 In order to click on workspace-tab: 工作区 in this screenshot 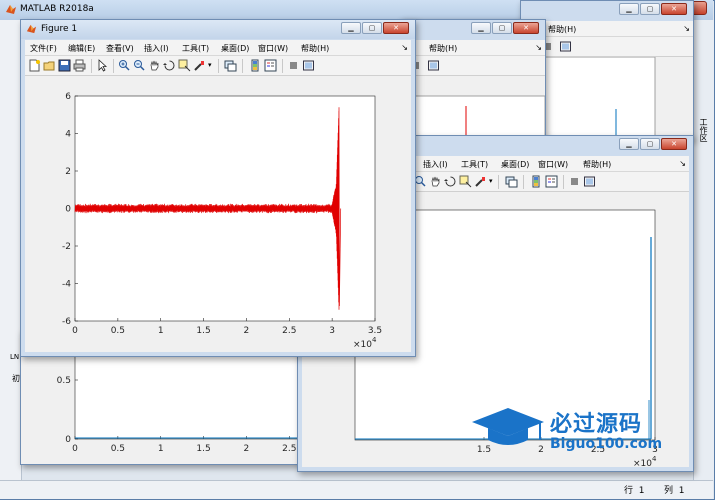, I will do `click(703, 130)`.